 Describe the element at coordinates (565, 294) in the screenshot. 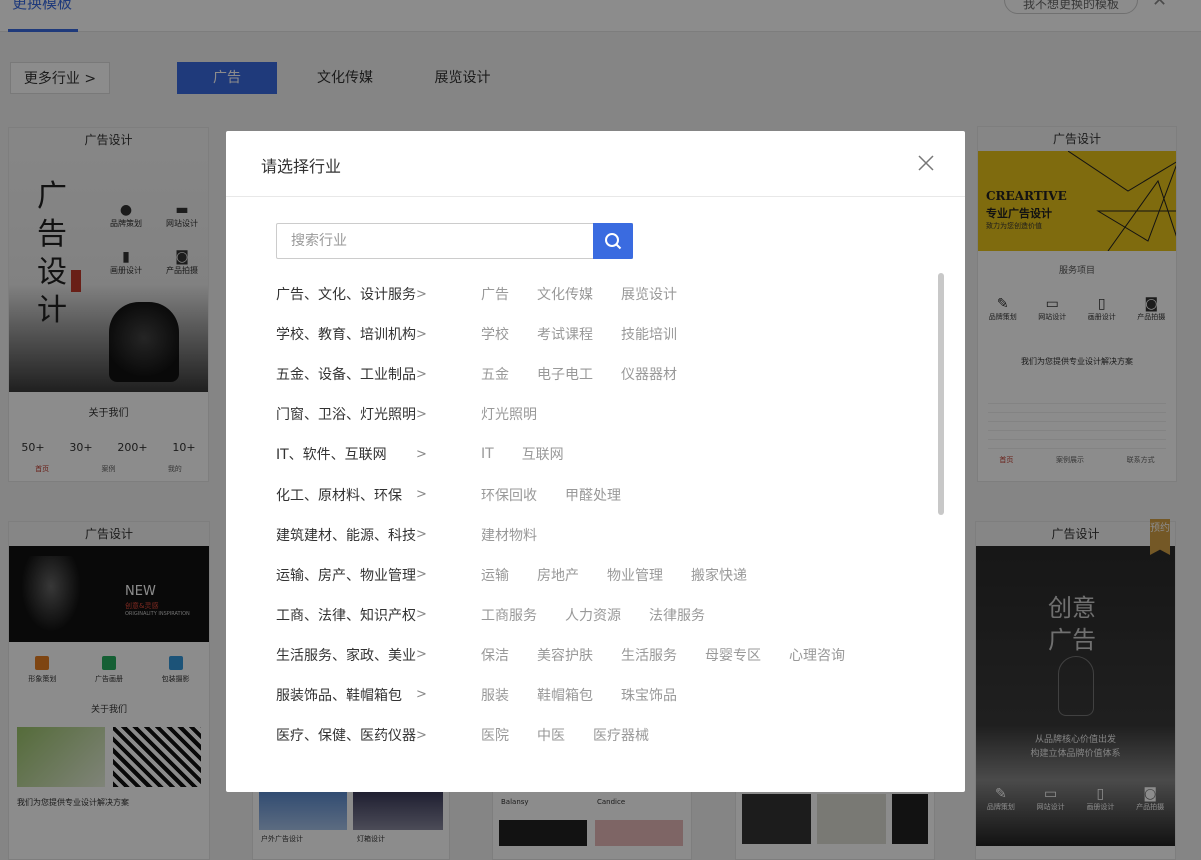

I see `industry-sub-item: 文化传媒` at that location.